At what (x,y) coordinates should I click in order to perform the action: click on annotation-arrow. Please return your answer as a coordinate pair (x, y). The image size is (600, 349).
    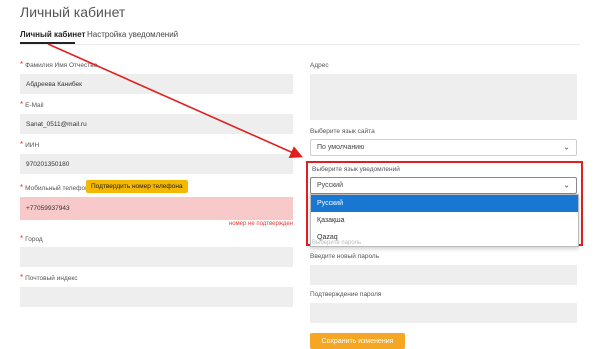
    Looking at the image, I should click on (175, 100).